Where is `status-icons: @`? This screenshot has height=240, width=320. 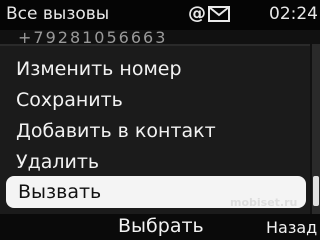 status-icons: @ is located at coordinates (209, 13).